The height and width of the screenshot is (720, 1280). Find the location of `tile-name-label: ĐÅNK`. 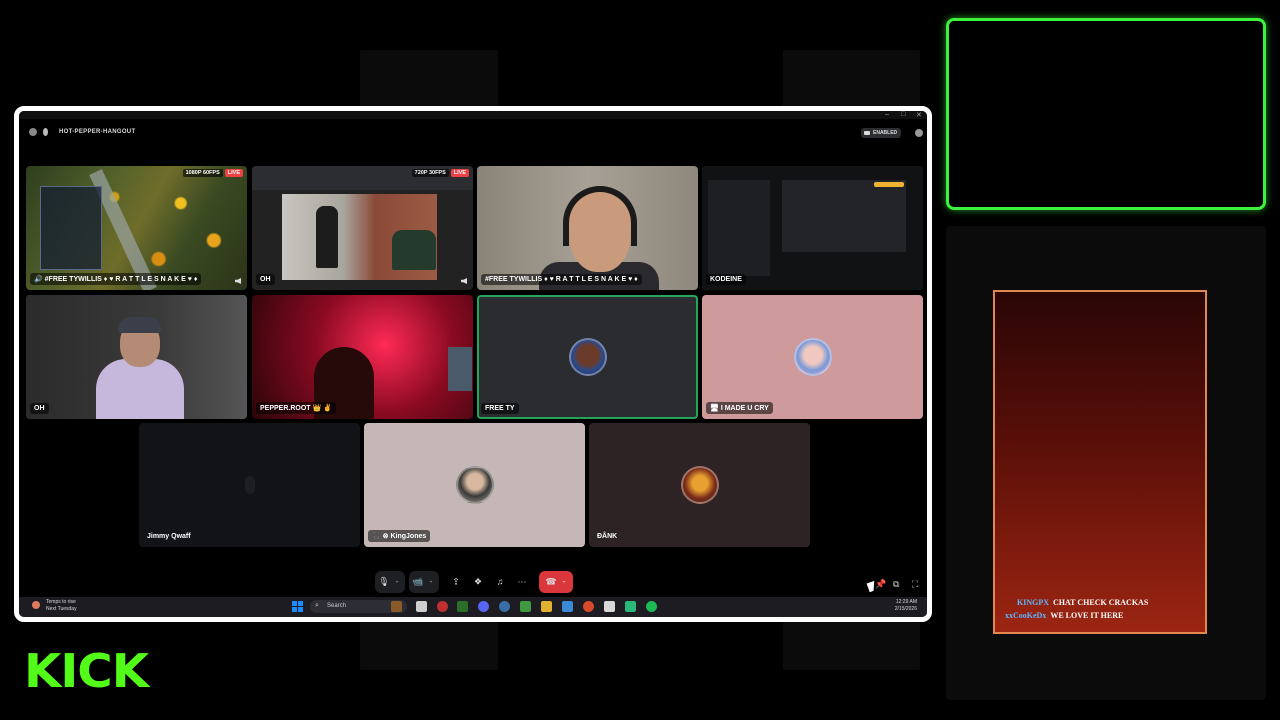

tile-name-label: ĐÅNK is located at coordinates (607, 536).